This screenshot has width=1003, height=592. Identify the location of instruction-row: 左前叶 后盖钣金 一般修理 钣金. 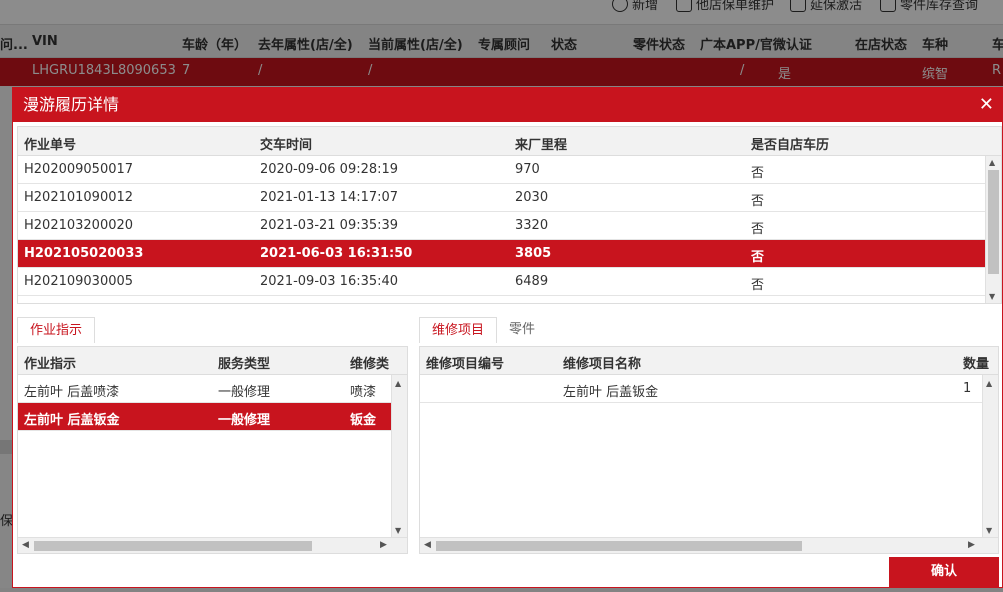
(212, 417).